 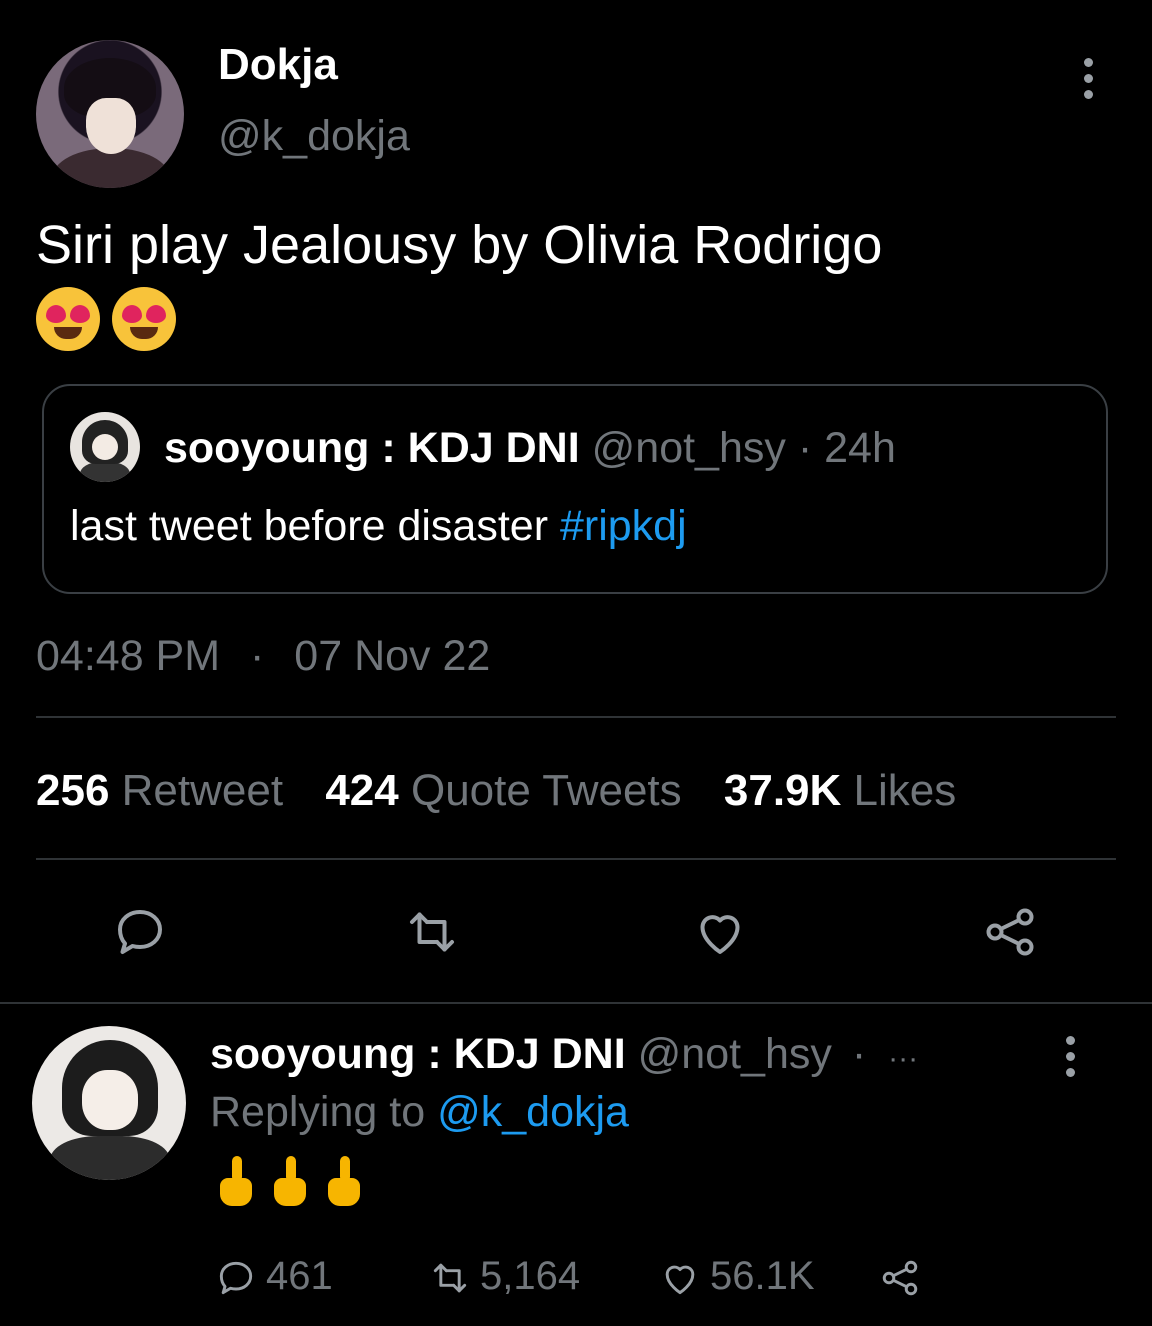 What do you see at coordinates (459, 245) in the screenshot?
I see `tweet-body: Siri play Jealousy by Olivia Rodrigo` at bounding box center [459, 245].